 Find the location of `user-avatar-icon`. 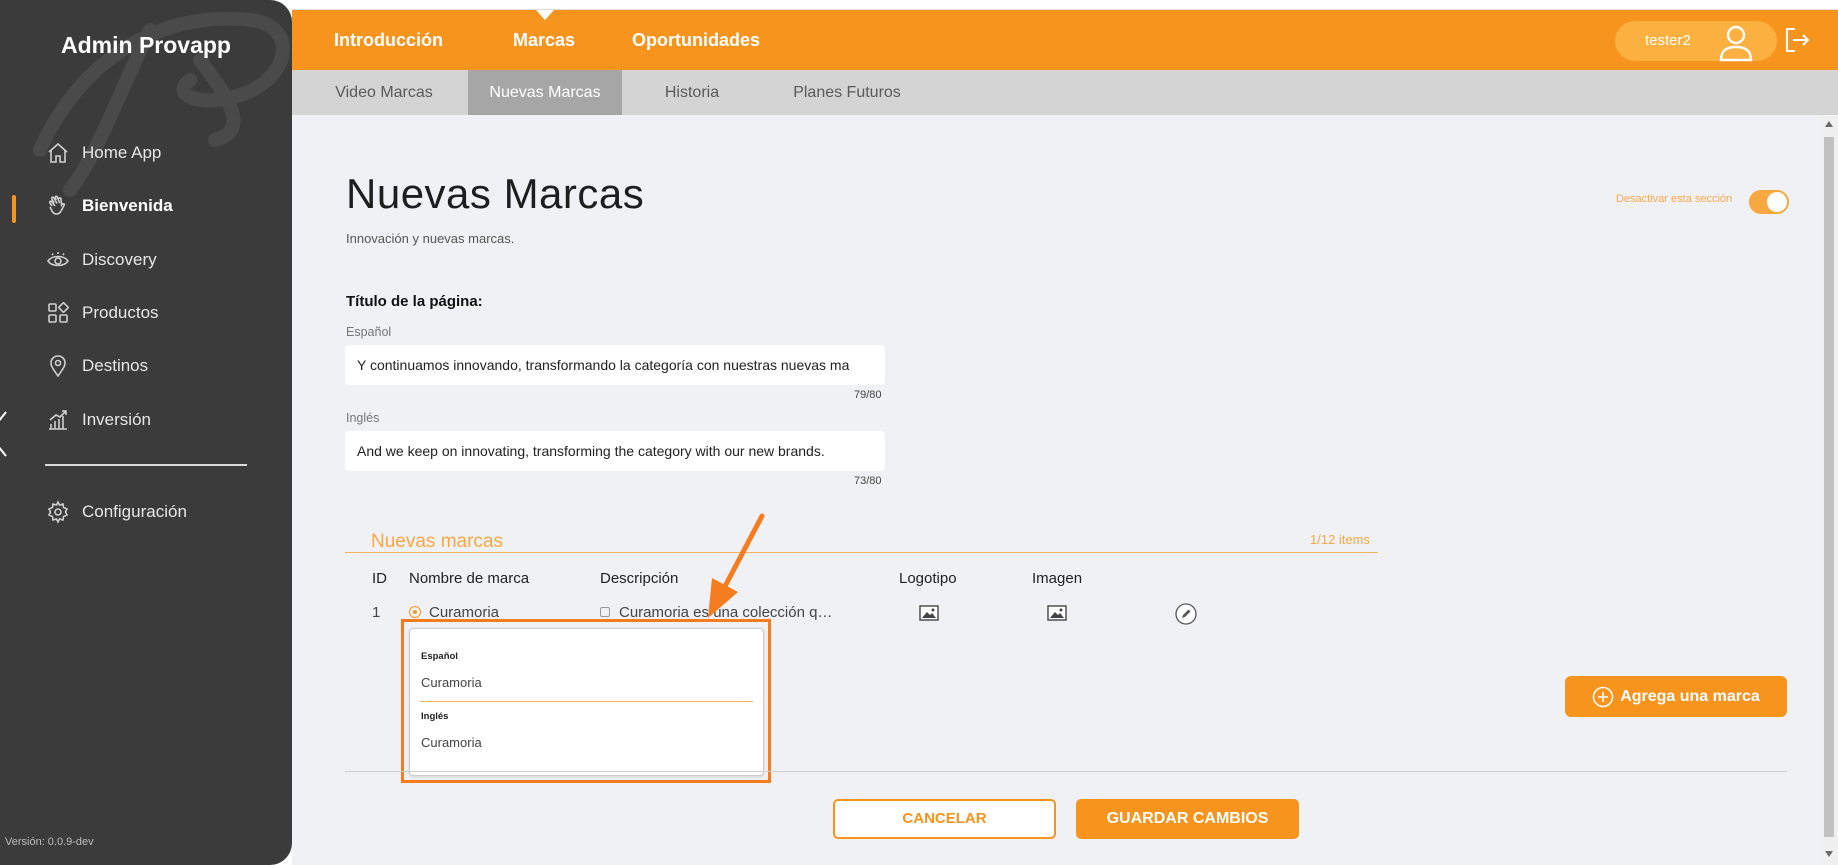

user-avatar-icon is located at coordinates (1736, 43).